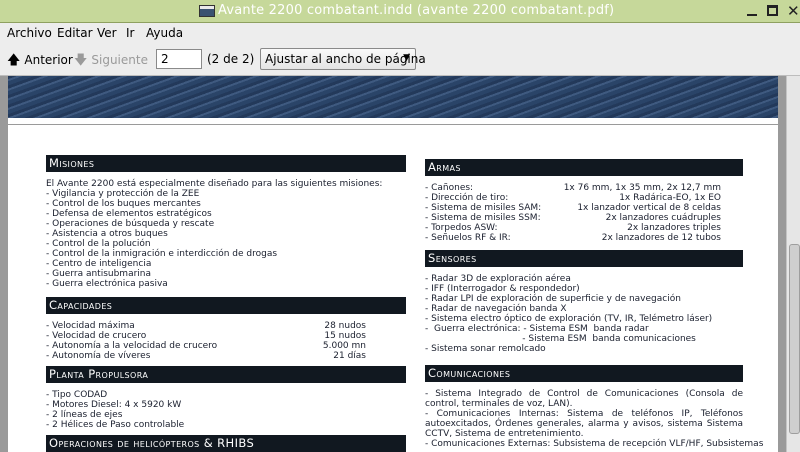 The image size is (800, 452). What do you see at coordinates (502, 289) in the screenshot?
I see `list-item: - IFF (Interrogador & respondedor)` at bounding box center [502, 289].